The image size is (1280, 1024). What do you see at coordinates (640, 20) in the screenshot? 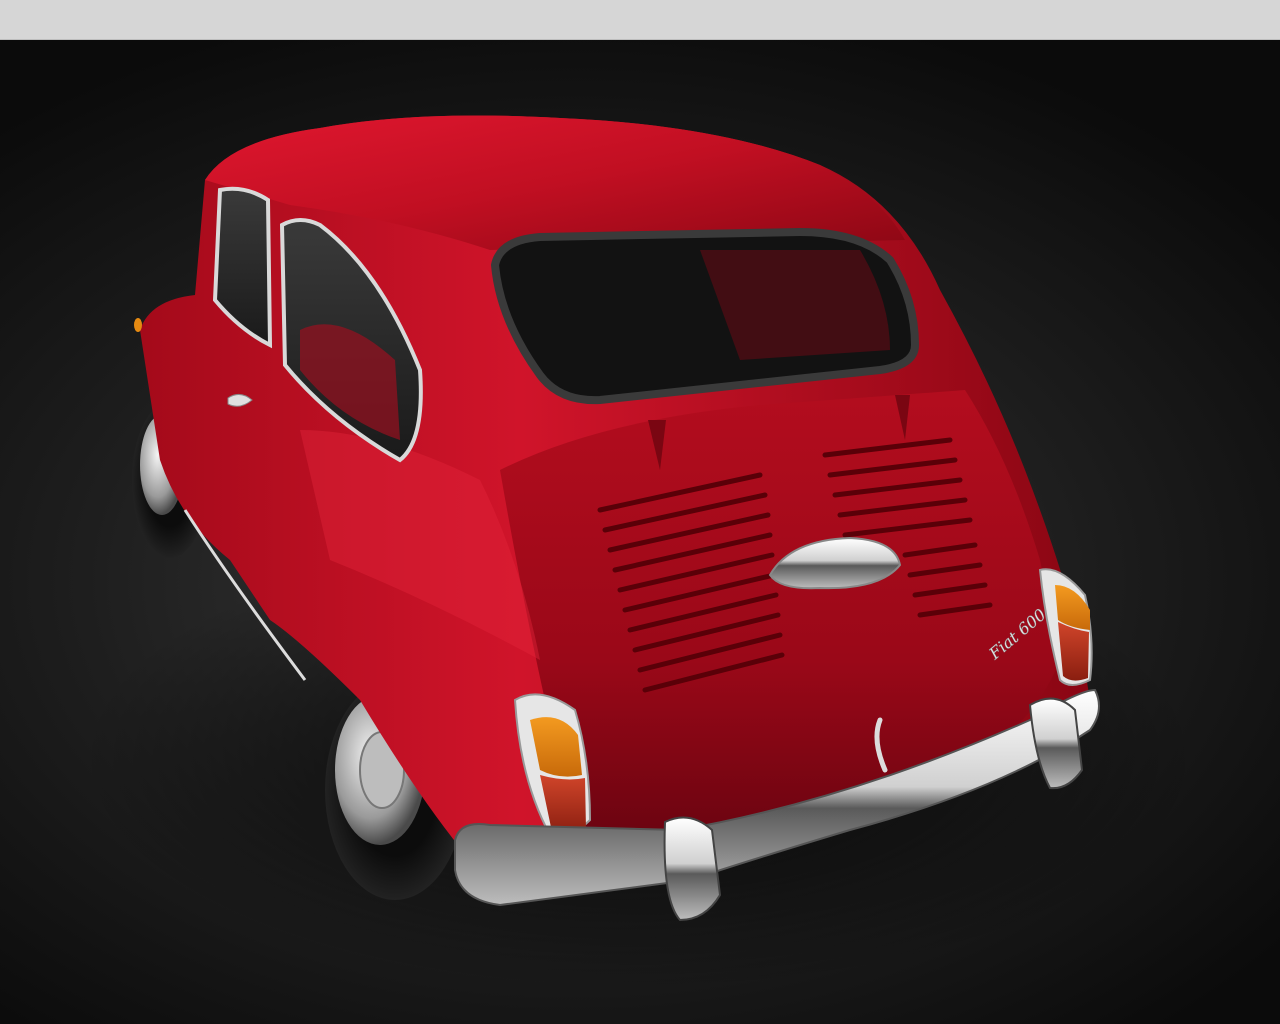
I see `title-bar` at bounding box center [640, 20].